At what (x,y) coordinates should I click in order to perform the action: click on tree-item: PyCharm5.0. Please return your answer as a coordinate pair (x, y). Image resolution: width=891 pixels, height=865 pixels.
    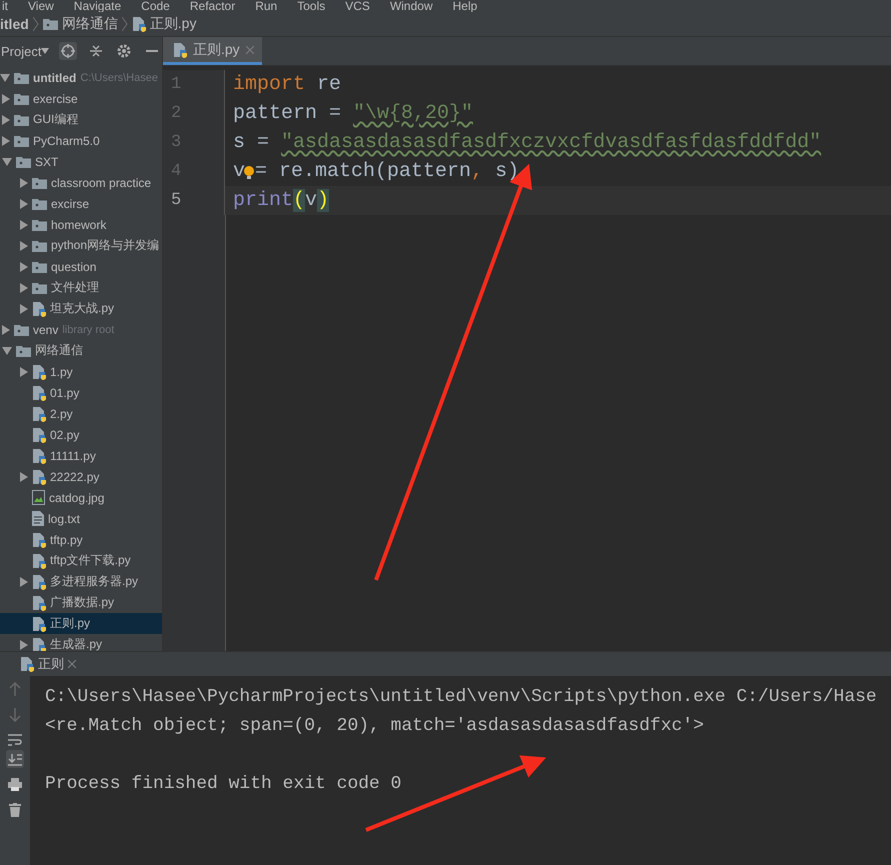
    Looking at the image, I should click on (81, 140).